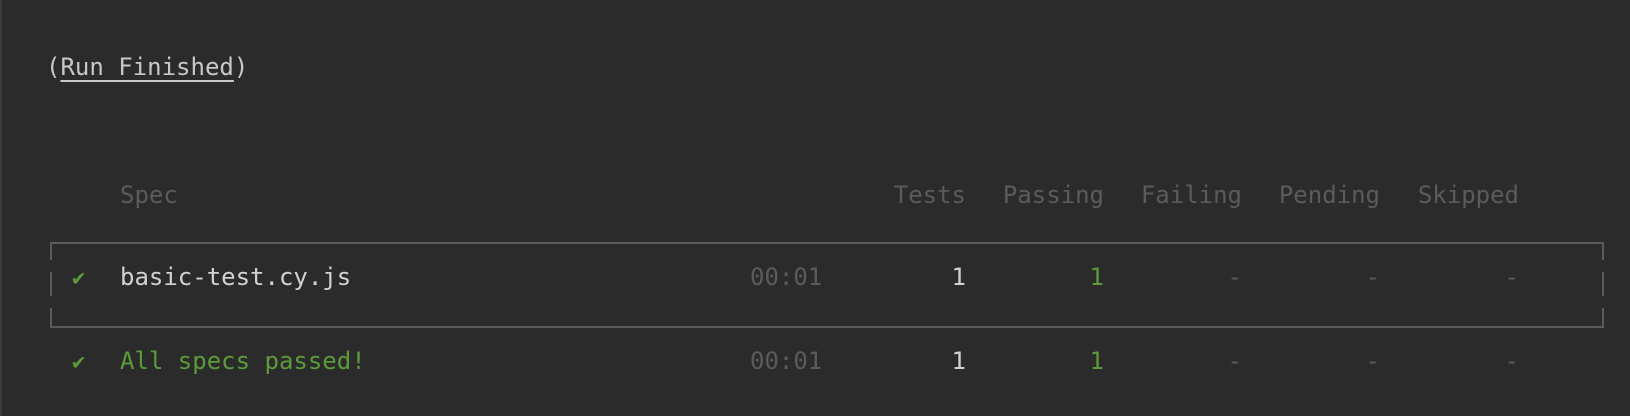  I want to click on box-top-border, so click(827, 243).